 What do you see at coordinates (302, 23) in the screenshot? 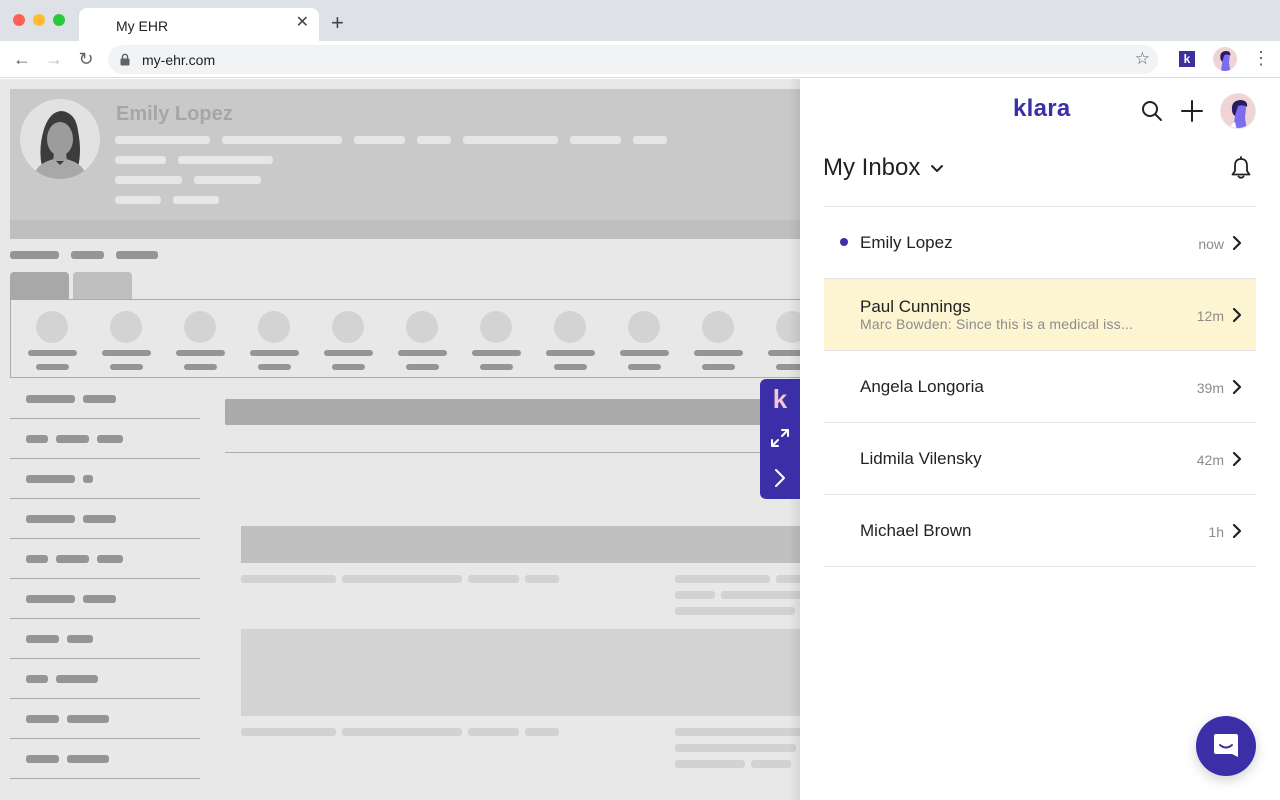
I see `close-icon: ✕` at bounding box center [302, 23].